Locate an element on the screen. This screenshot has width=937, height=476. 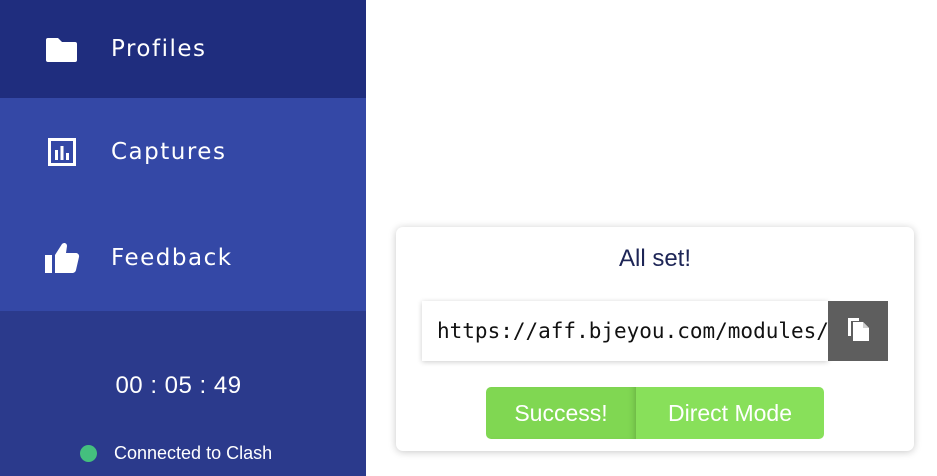
session-timer: 00 : 05 : 49 is located at coordinates (178, 385).